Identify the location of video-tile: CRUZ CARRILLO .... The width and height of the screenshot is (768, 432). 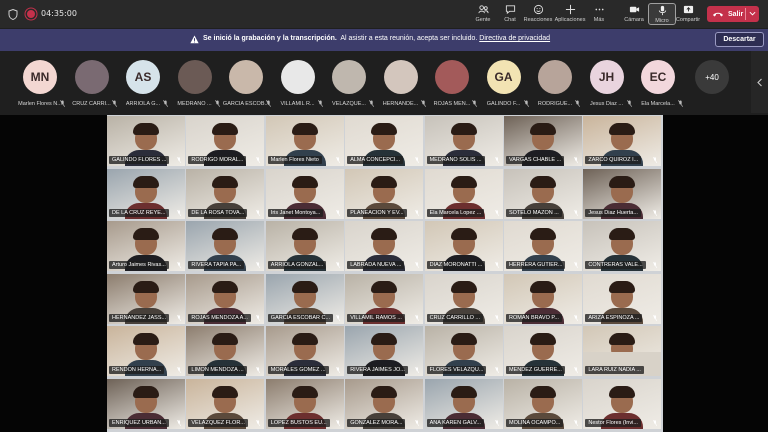
(463, 298).